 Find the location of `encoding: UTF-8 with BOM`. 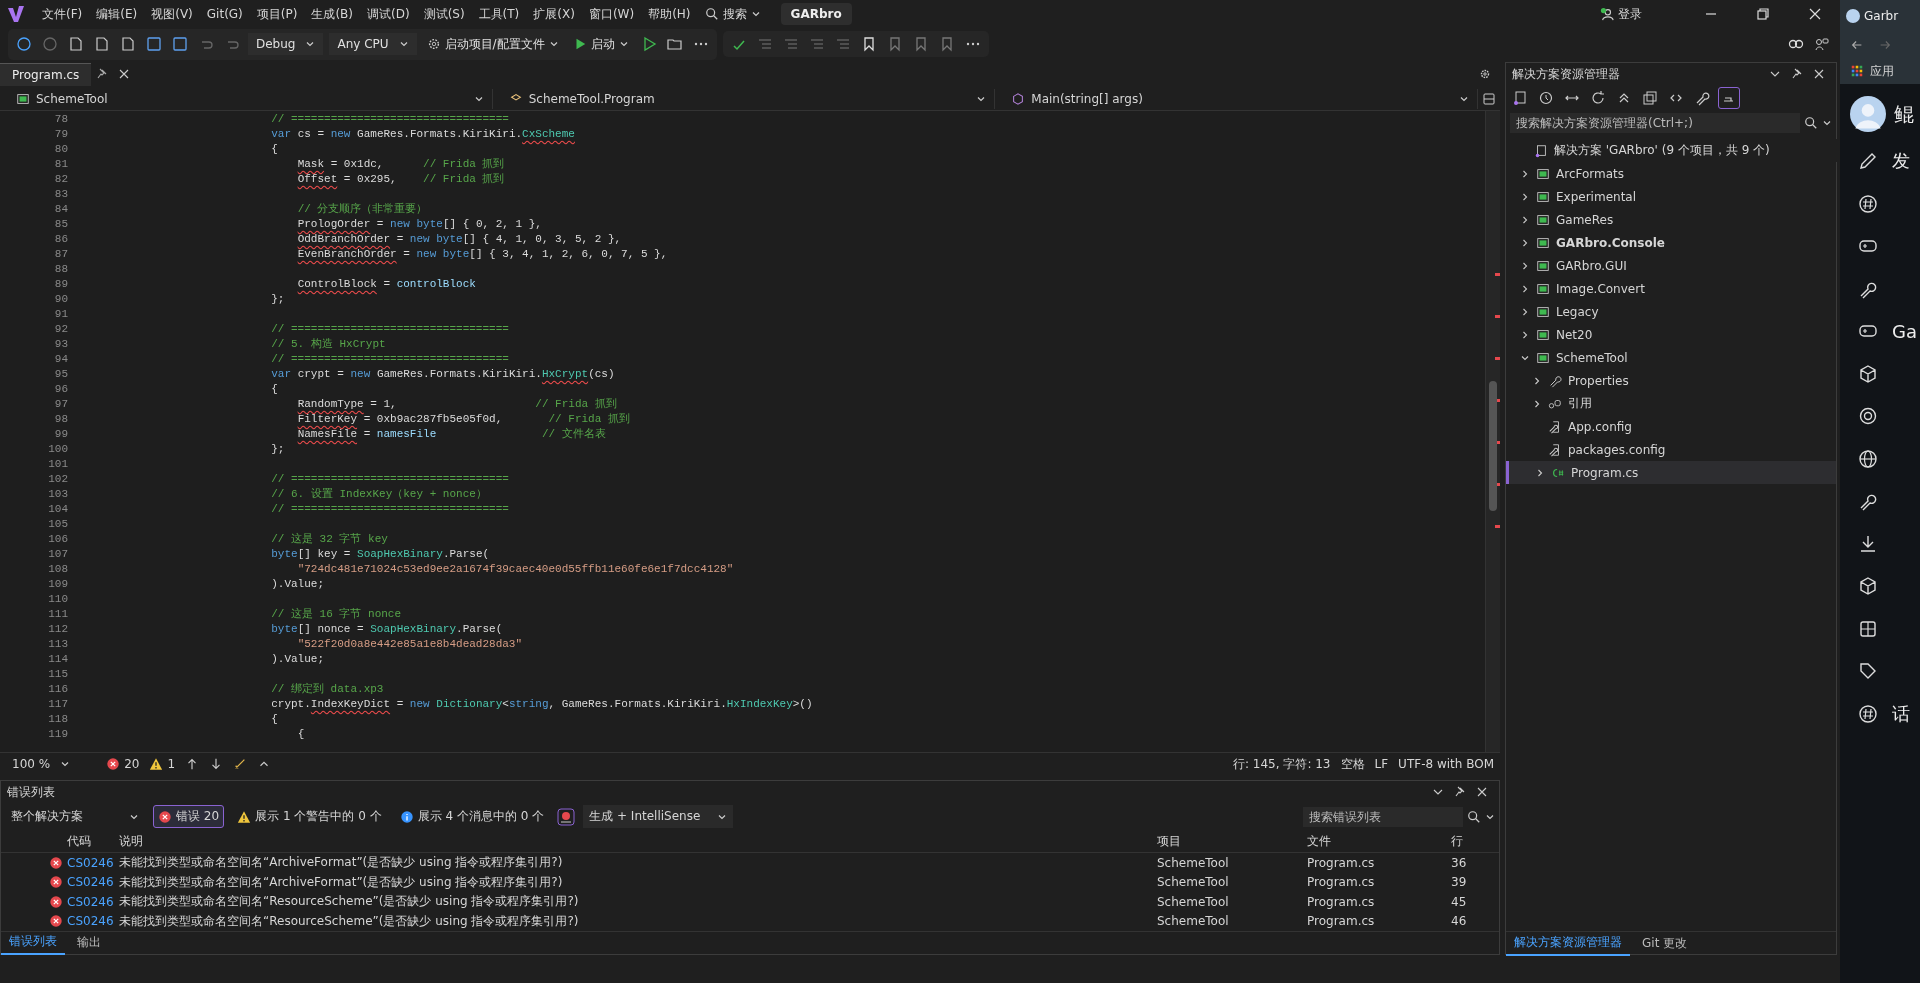

encoding: UTF-8 with BOM is located at coordinates (1446, 764).